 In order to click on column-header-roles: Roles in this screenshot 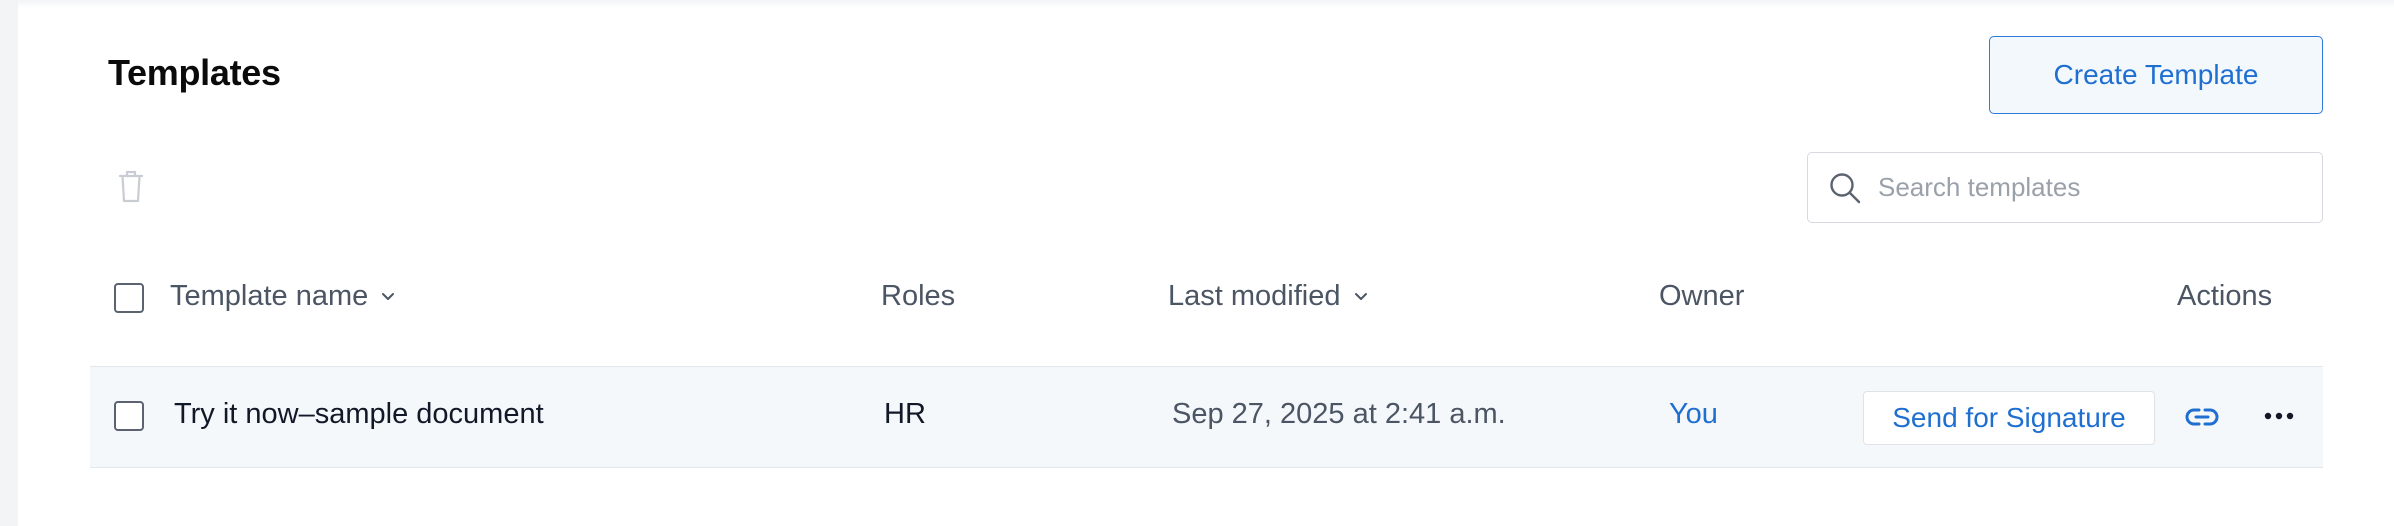, I will do `click(918, 296)`.